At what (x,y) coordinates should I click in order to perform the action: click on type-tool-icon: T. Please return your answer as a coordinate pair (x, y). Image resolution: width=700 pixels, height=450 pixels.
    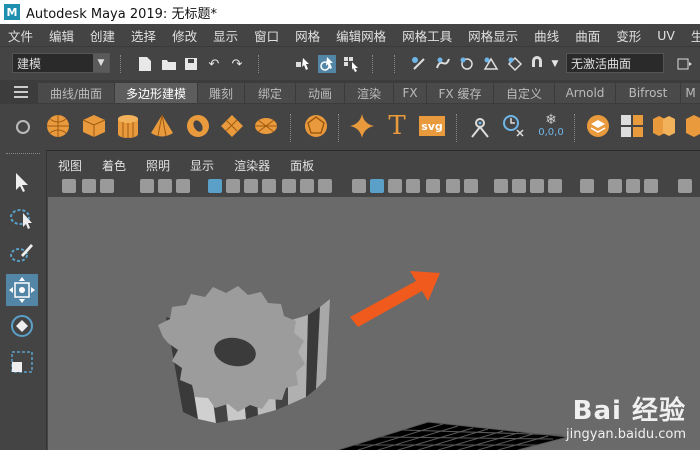
    Looking at the image, I should click on (397, 126).